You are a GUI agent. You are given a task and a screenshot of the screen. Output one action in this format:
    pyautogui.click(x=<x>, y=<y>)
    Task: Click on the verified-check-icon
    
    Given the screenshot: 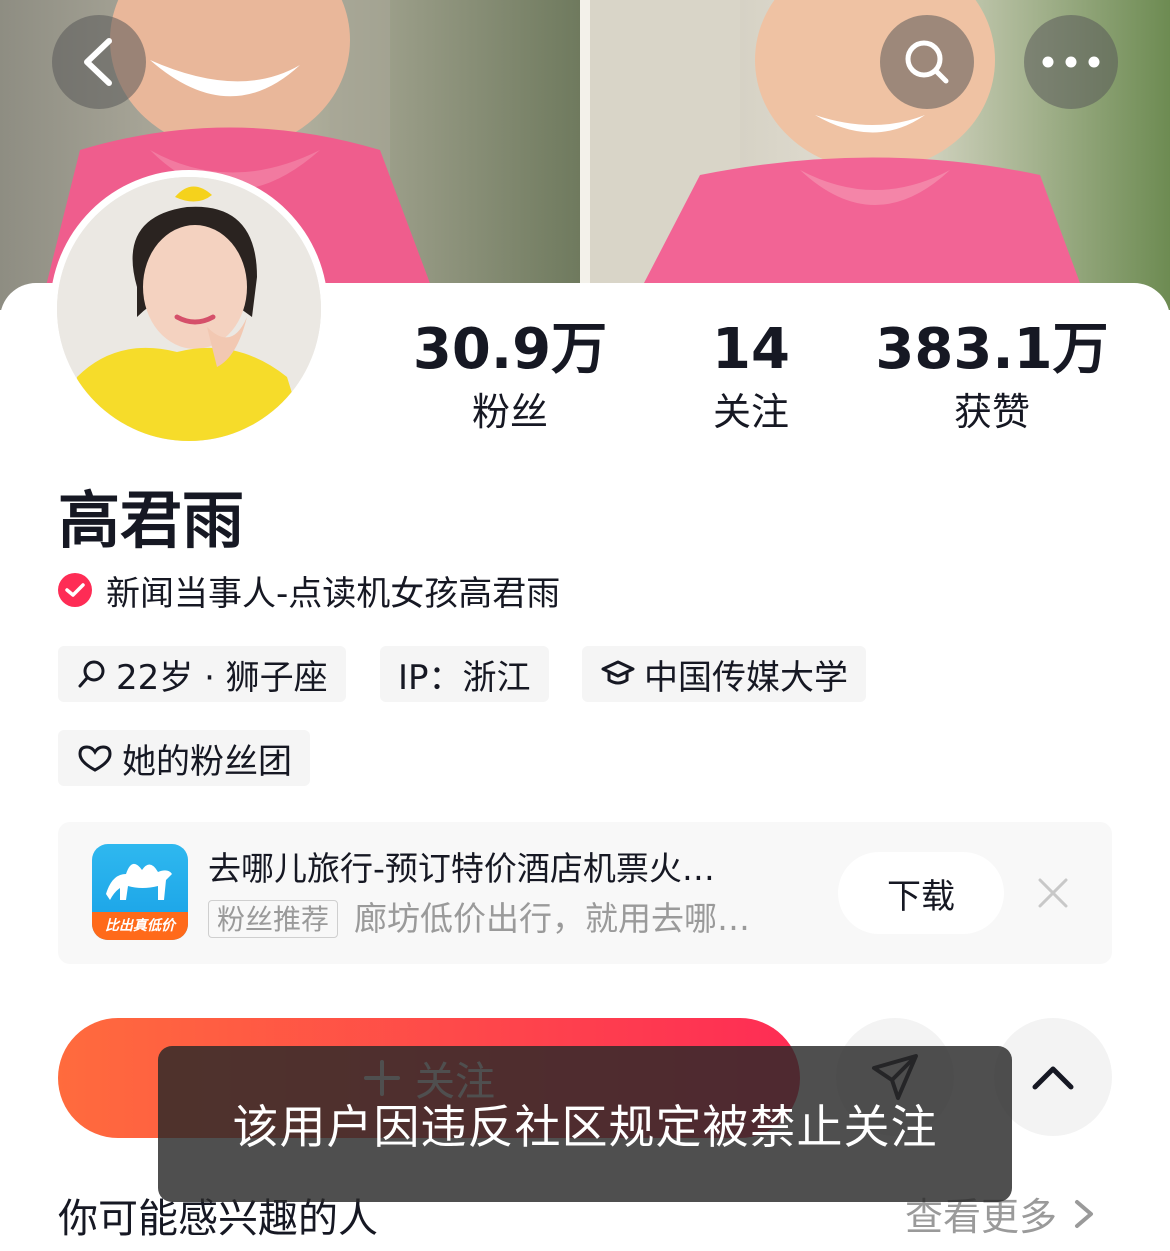 What is the action you would take?
    pyautogui.click(x=75, y=590)
    